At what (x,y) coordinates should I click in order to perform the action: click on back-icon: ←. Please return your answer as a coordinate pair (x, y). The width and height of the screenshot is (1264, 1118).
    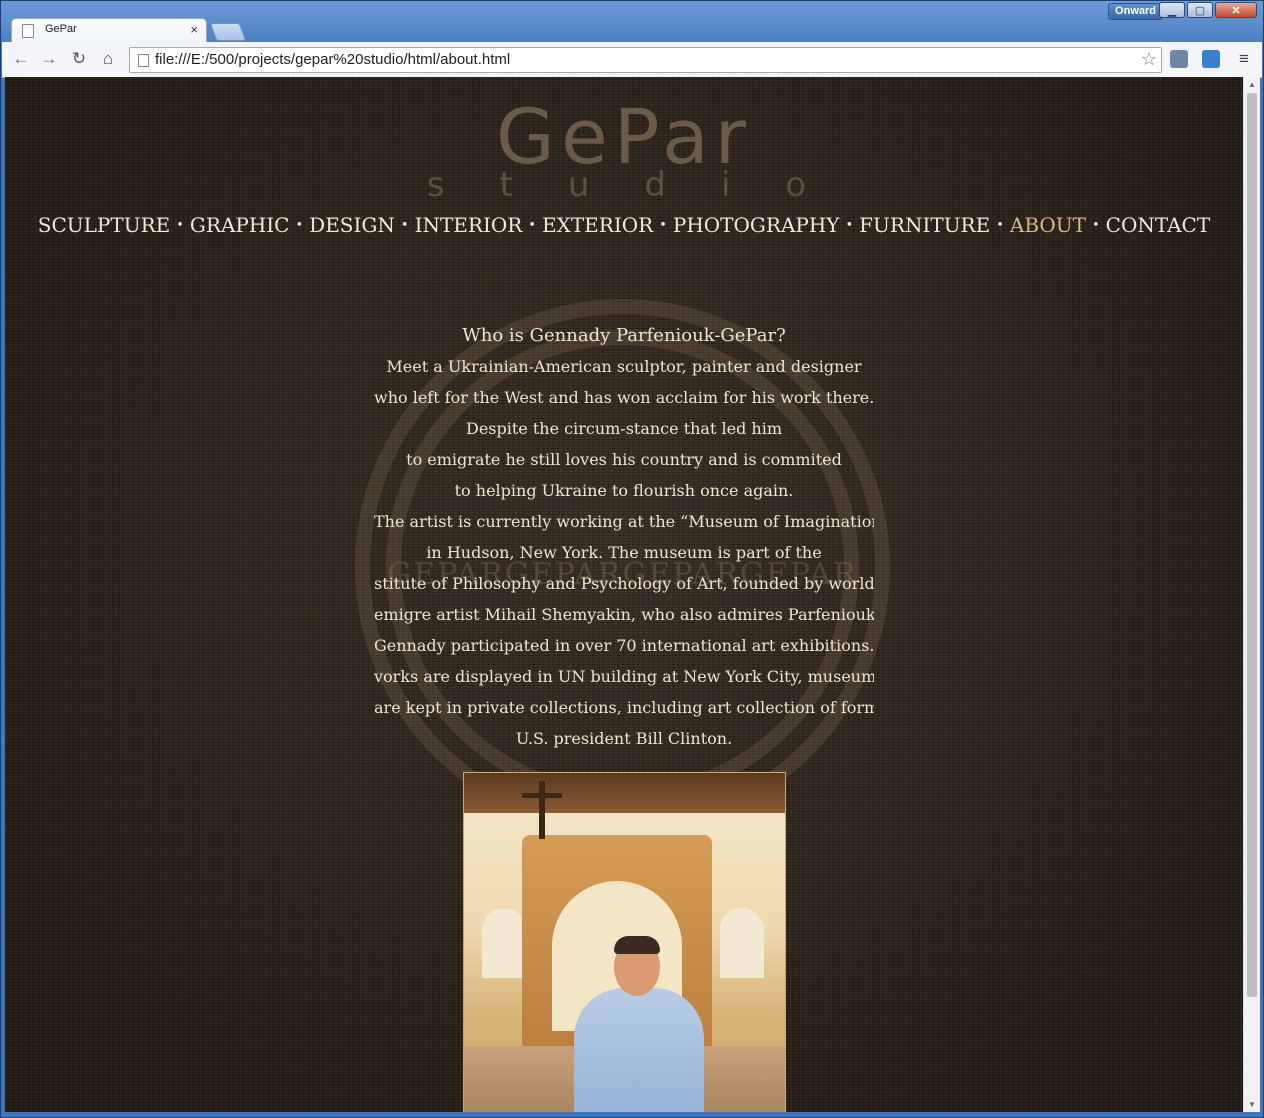
    Looking at the image, I should click on (21, 59).